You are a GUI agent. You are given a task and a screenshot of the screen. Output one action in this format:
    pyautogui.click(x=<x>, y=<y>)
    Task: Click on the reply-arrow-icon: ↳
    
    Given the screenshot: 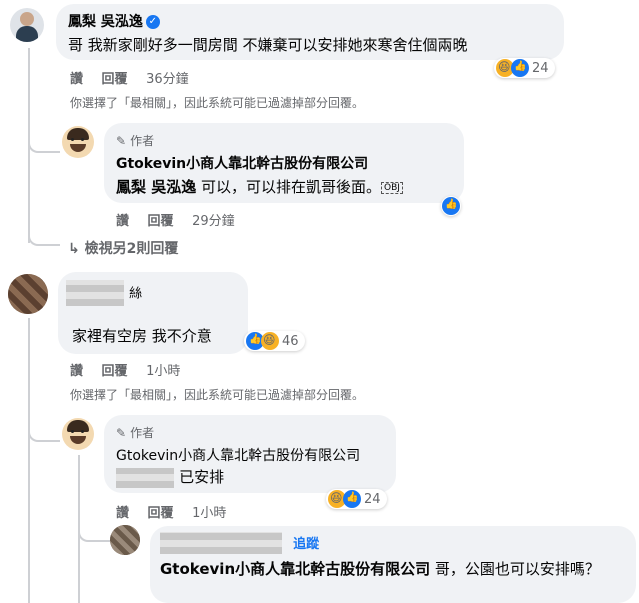 What is the action you would take?
    pyautogui.click(x=74, y=249)
    